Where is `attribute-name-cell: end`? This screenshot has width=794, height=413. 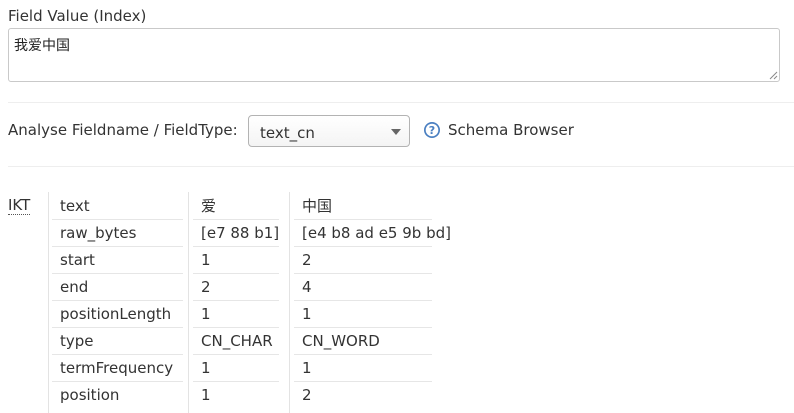
attribute-name-cell: end is located at coordinates (117, 287).